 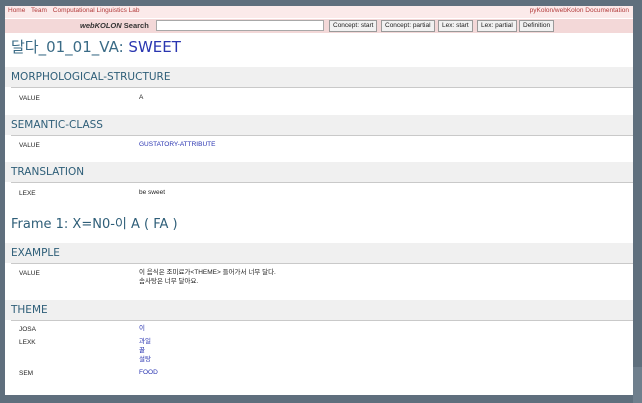 I want to click on search-label-text: Search, so click(x=136, y=25).